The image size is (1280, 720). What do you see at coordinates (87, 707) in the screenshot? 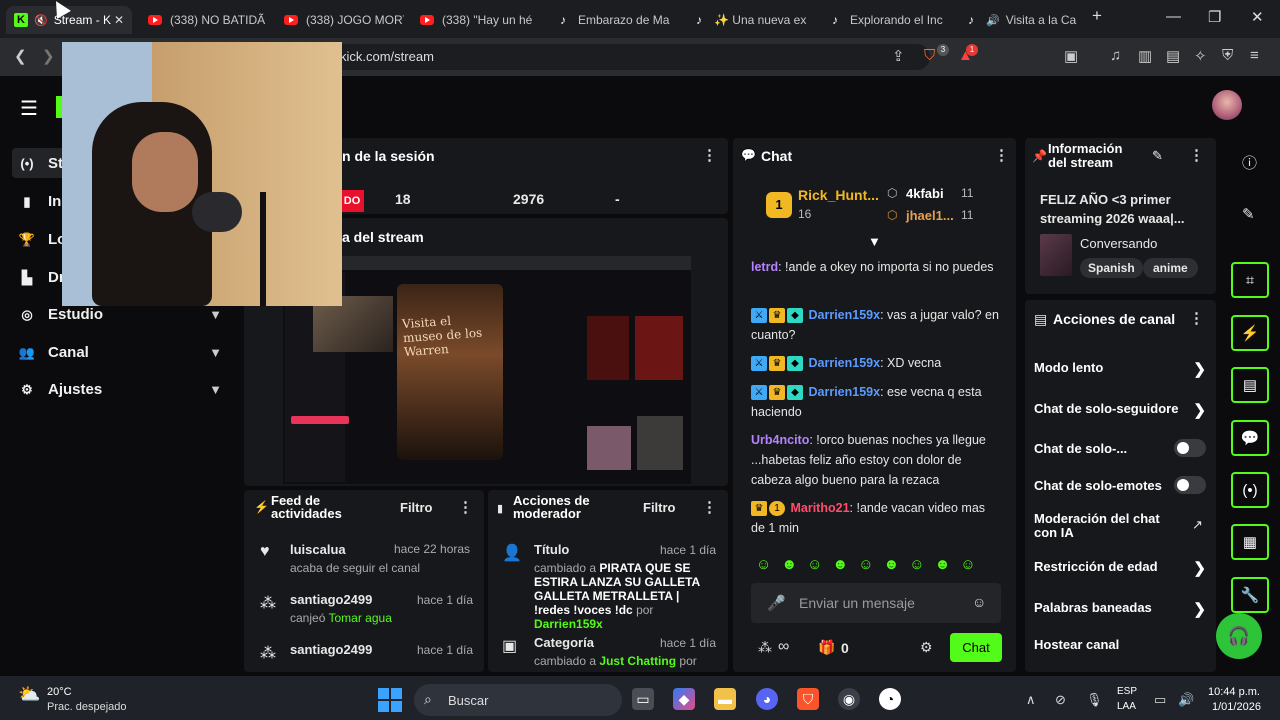
I see `weather-text: Prac. despejado` at bounding box center [87, 707].